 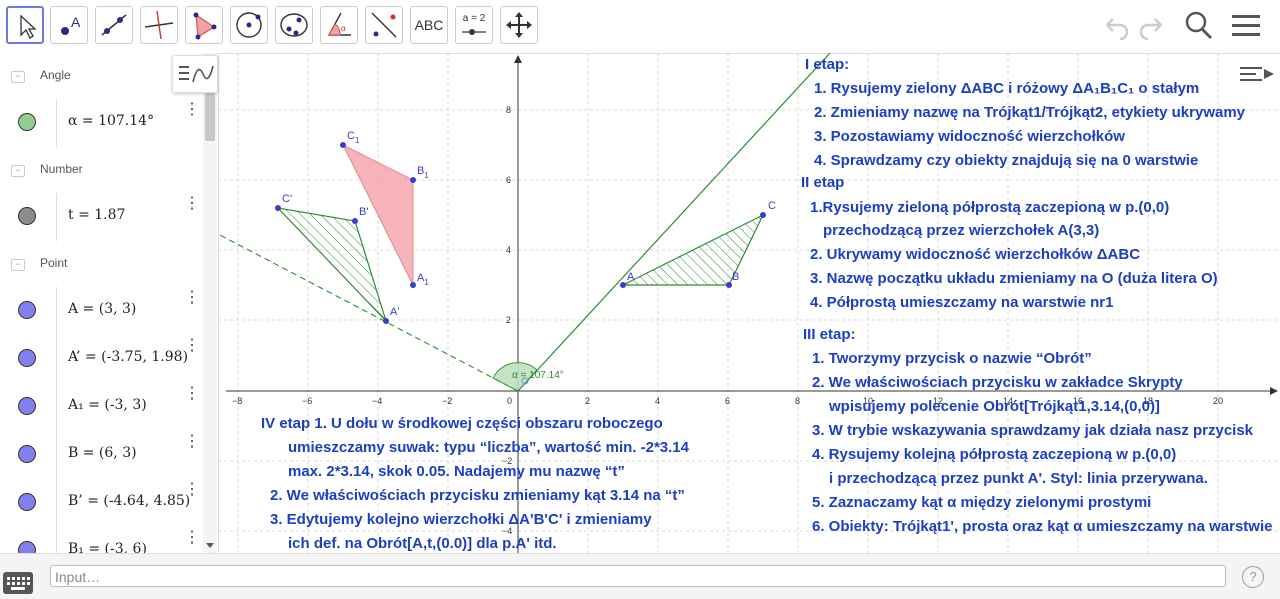 I want to click on hamburger-menu-icon, so click(x=1246, y=25).